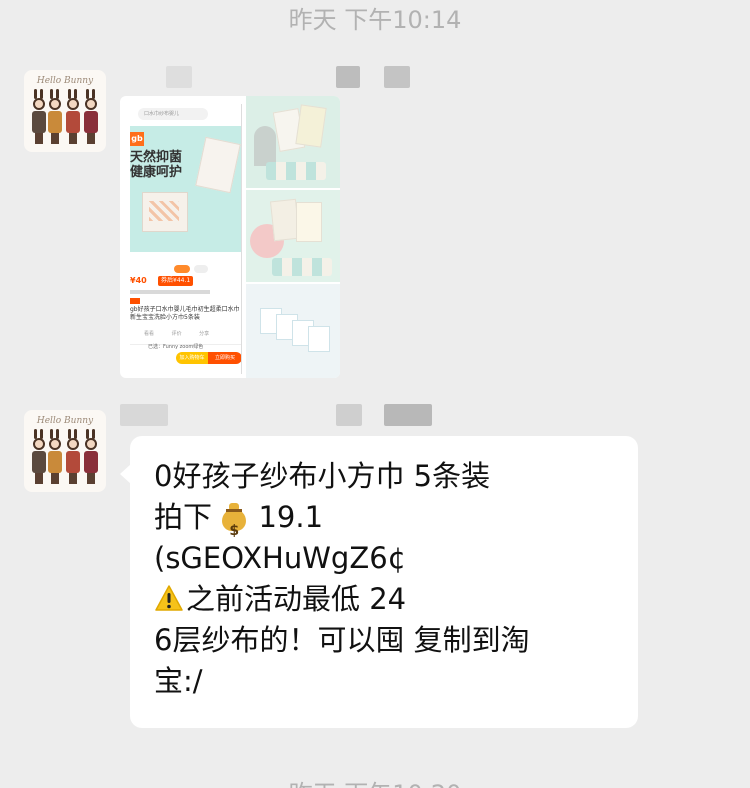 This screenshot has height=788, width=750. Describe the element at coordinates (185, 313) in the screenshot. I see `product-title: gb好孩子口水巾婴儿毛巾初生超柔口水巾新生宝宝洗脸小方巾5条装` at that location.